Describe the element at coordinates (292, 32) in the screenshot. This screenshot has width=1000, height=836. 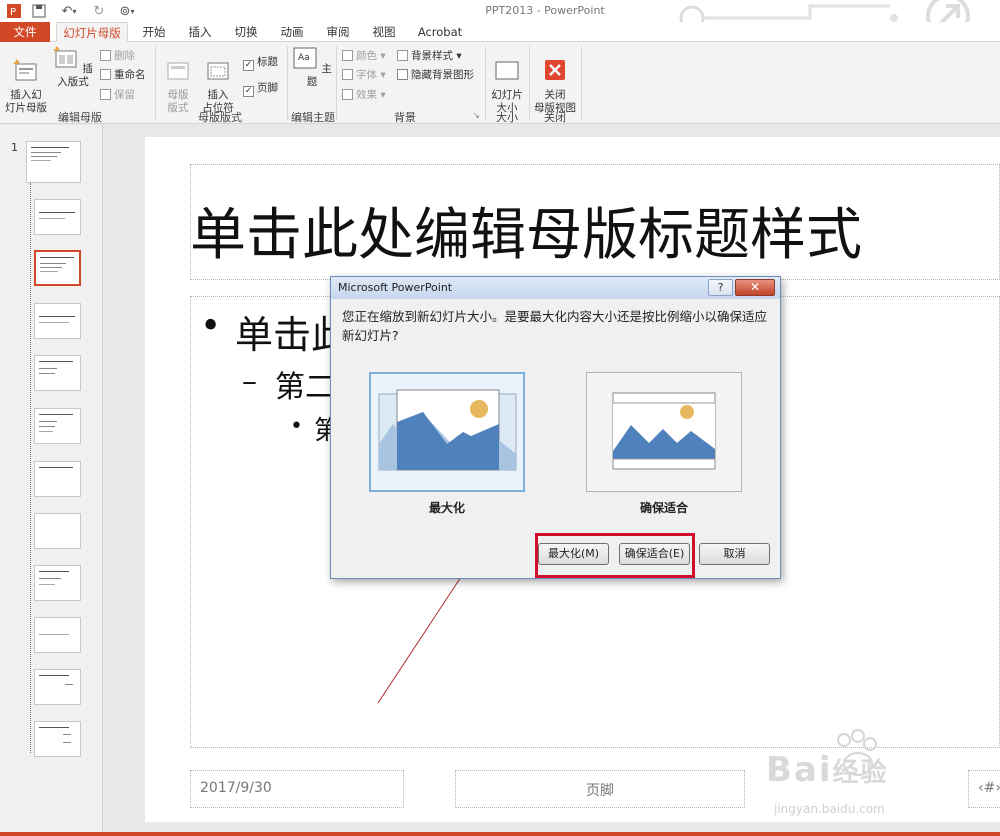
I see `tab-animations: 动画` at that location.